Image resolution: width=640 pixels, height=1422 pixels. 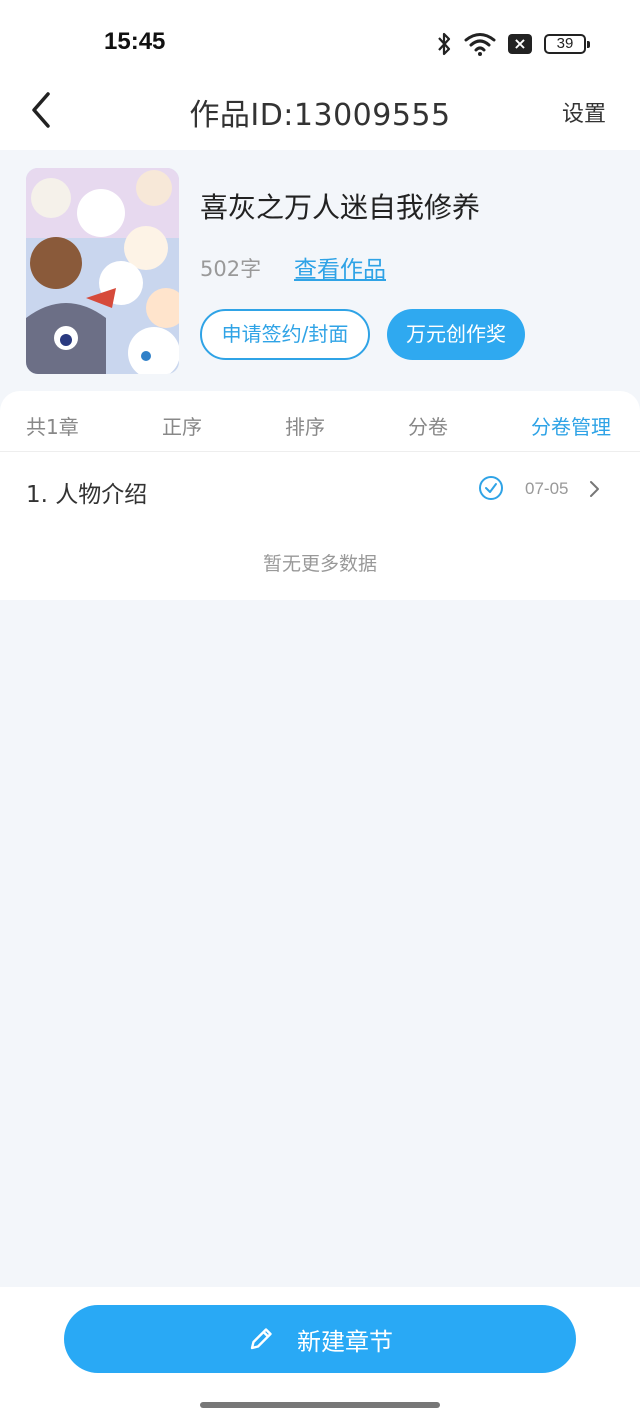 I want to click on status-time: 15:45, so click(x=135, y=41).